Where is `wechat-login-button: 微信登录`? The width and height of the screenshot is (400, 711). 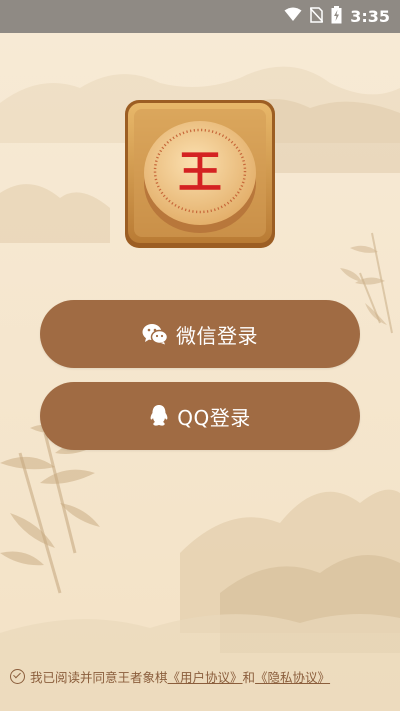
wechat-login-button: 微信登录 is located at coordinates (200, 334).